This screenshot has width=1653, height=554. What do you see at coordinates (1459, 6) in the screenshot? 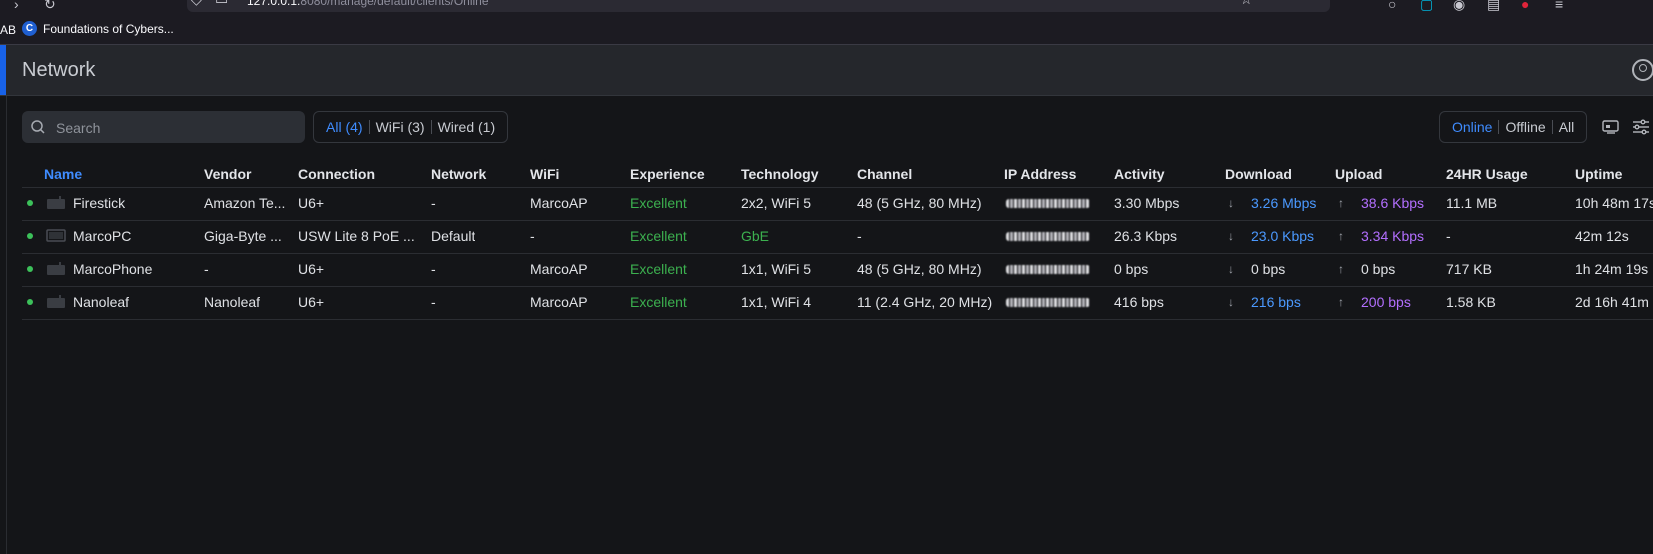
I see `account-icon: ◉` at bounding box center [1459, 6].